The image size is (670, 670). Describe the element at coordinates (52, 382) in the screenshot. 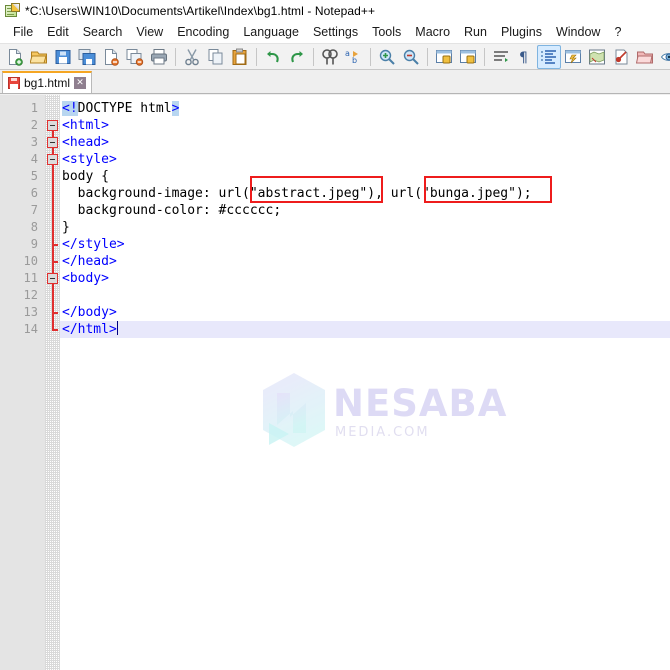

I see `fold-margin` at that location.